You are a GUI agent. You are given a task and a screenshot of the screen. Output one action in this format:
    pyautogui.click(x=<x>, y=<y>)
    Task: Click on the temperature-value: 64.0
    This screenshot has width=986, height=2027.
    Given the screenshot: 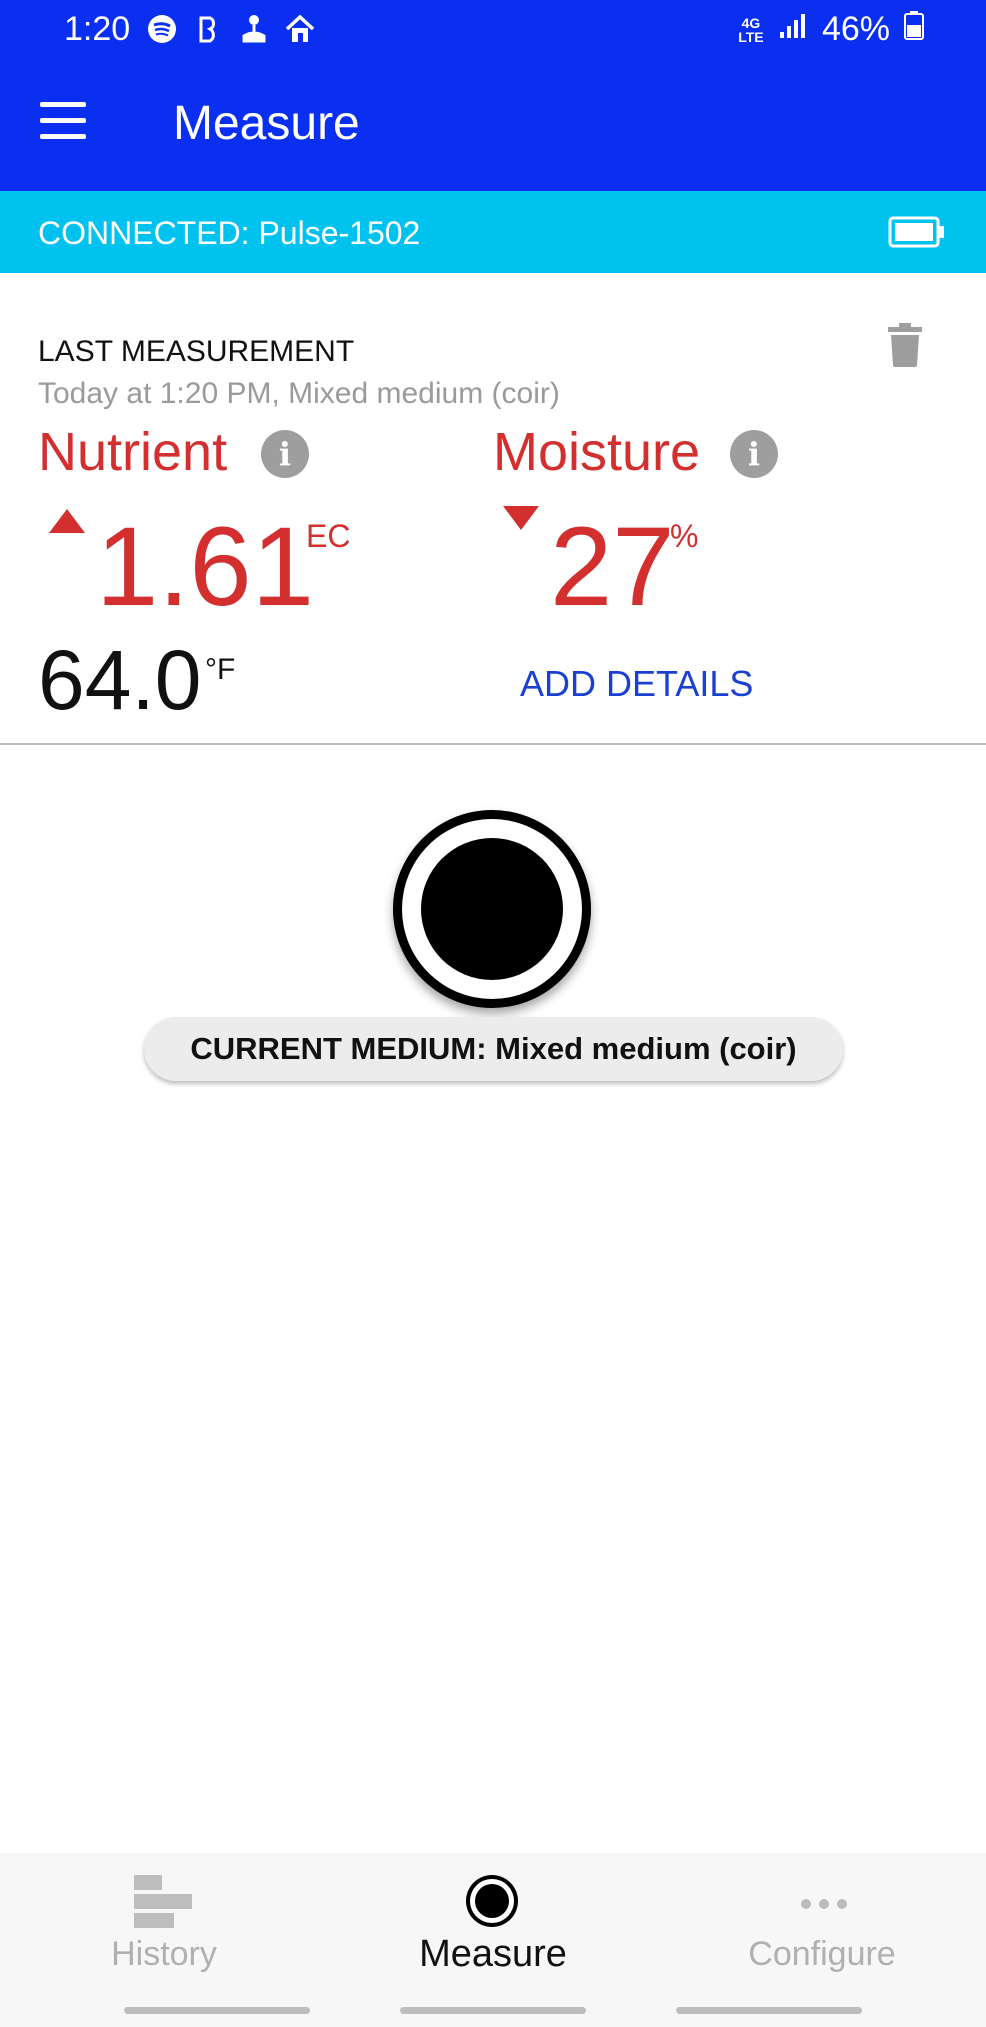 What is the action you would take?
    pyautogui.click(x=120, y=680)
    